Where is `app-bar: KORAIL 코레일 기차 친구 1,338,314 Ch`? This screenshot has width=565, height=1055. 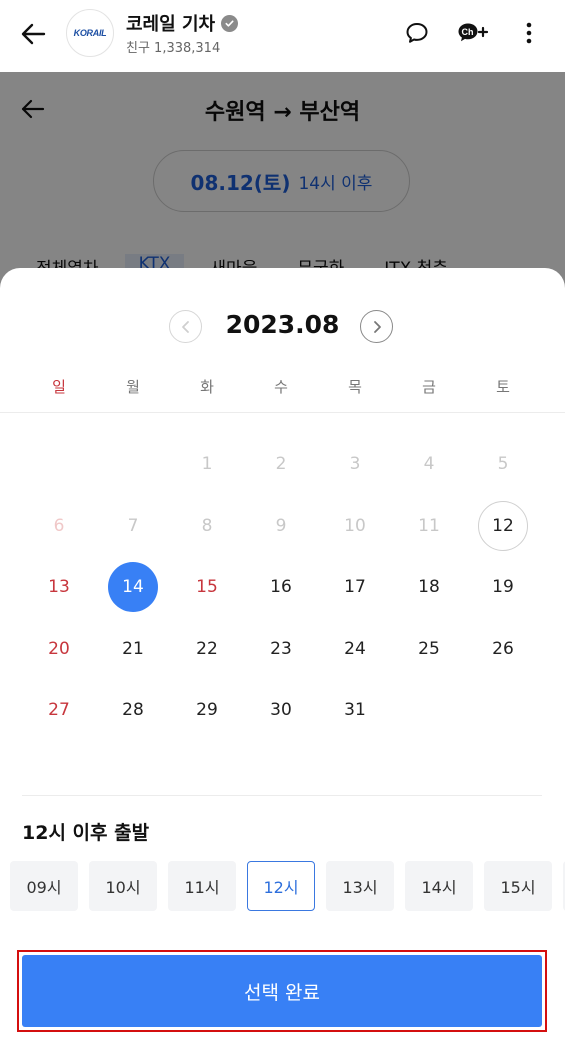 app-bar: KORAIL 코레일 기차 친구 1,338,314 Ch is located at coordinates (282, 36).